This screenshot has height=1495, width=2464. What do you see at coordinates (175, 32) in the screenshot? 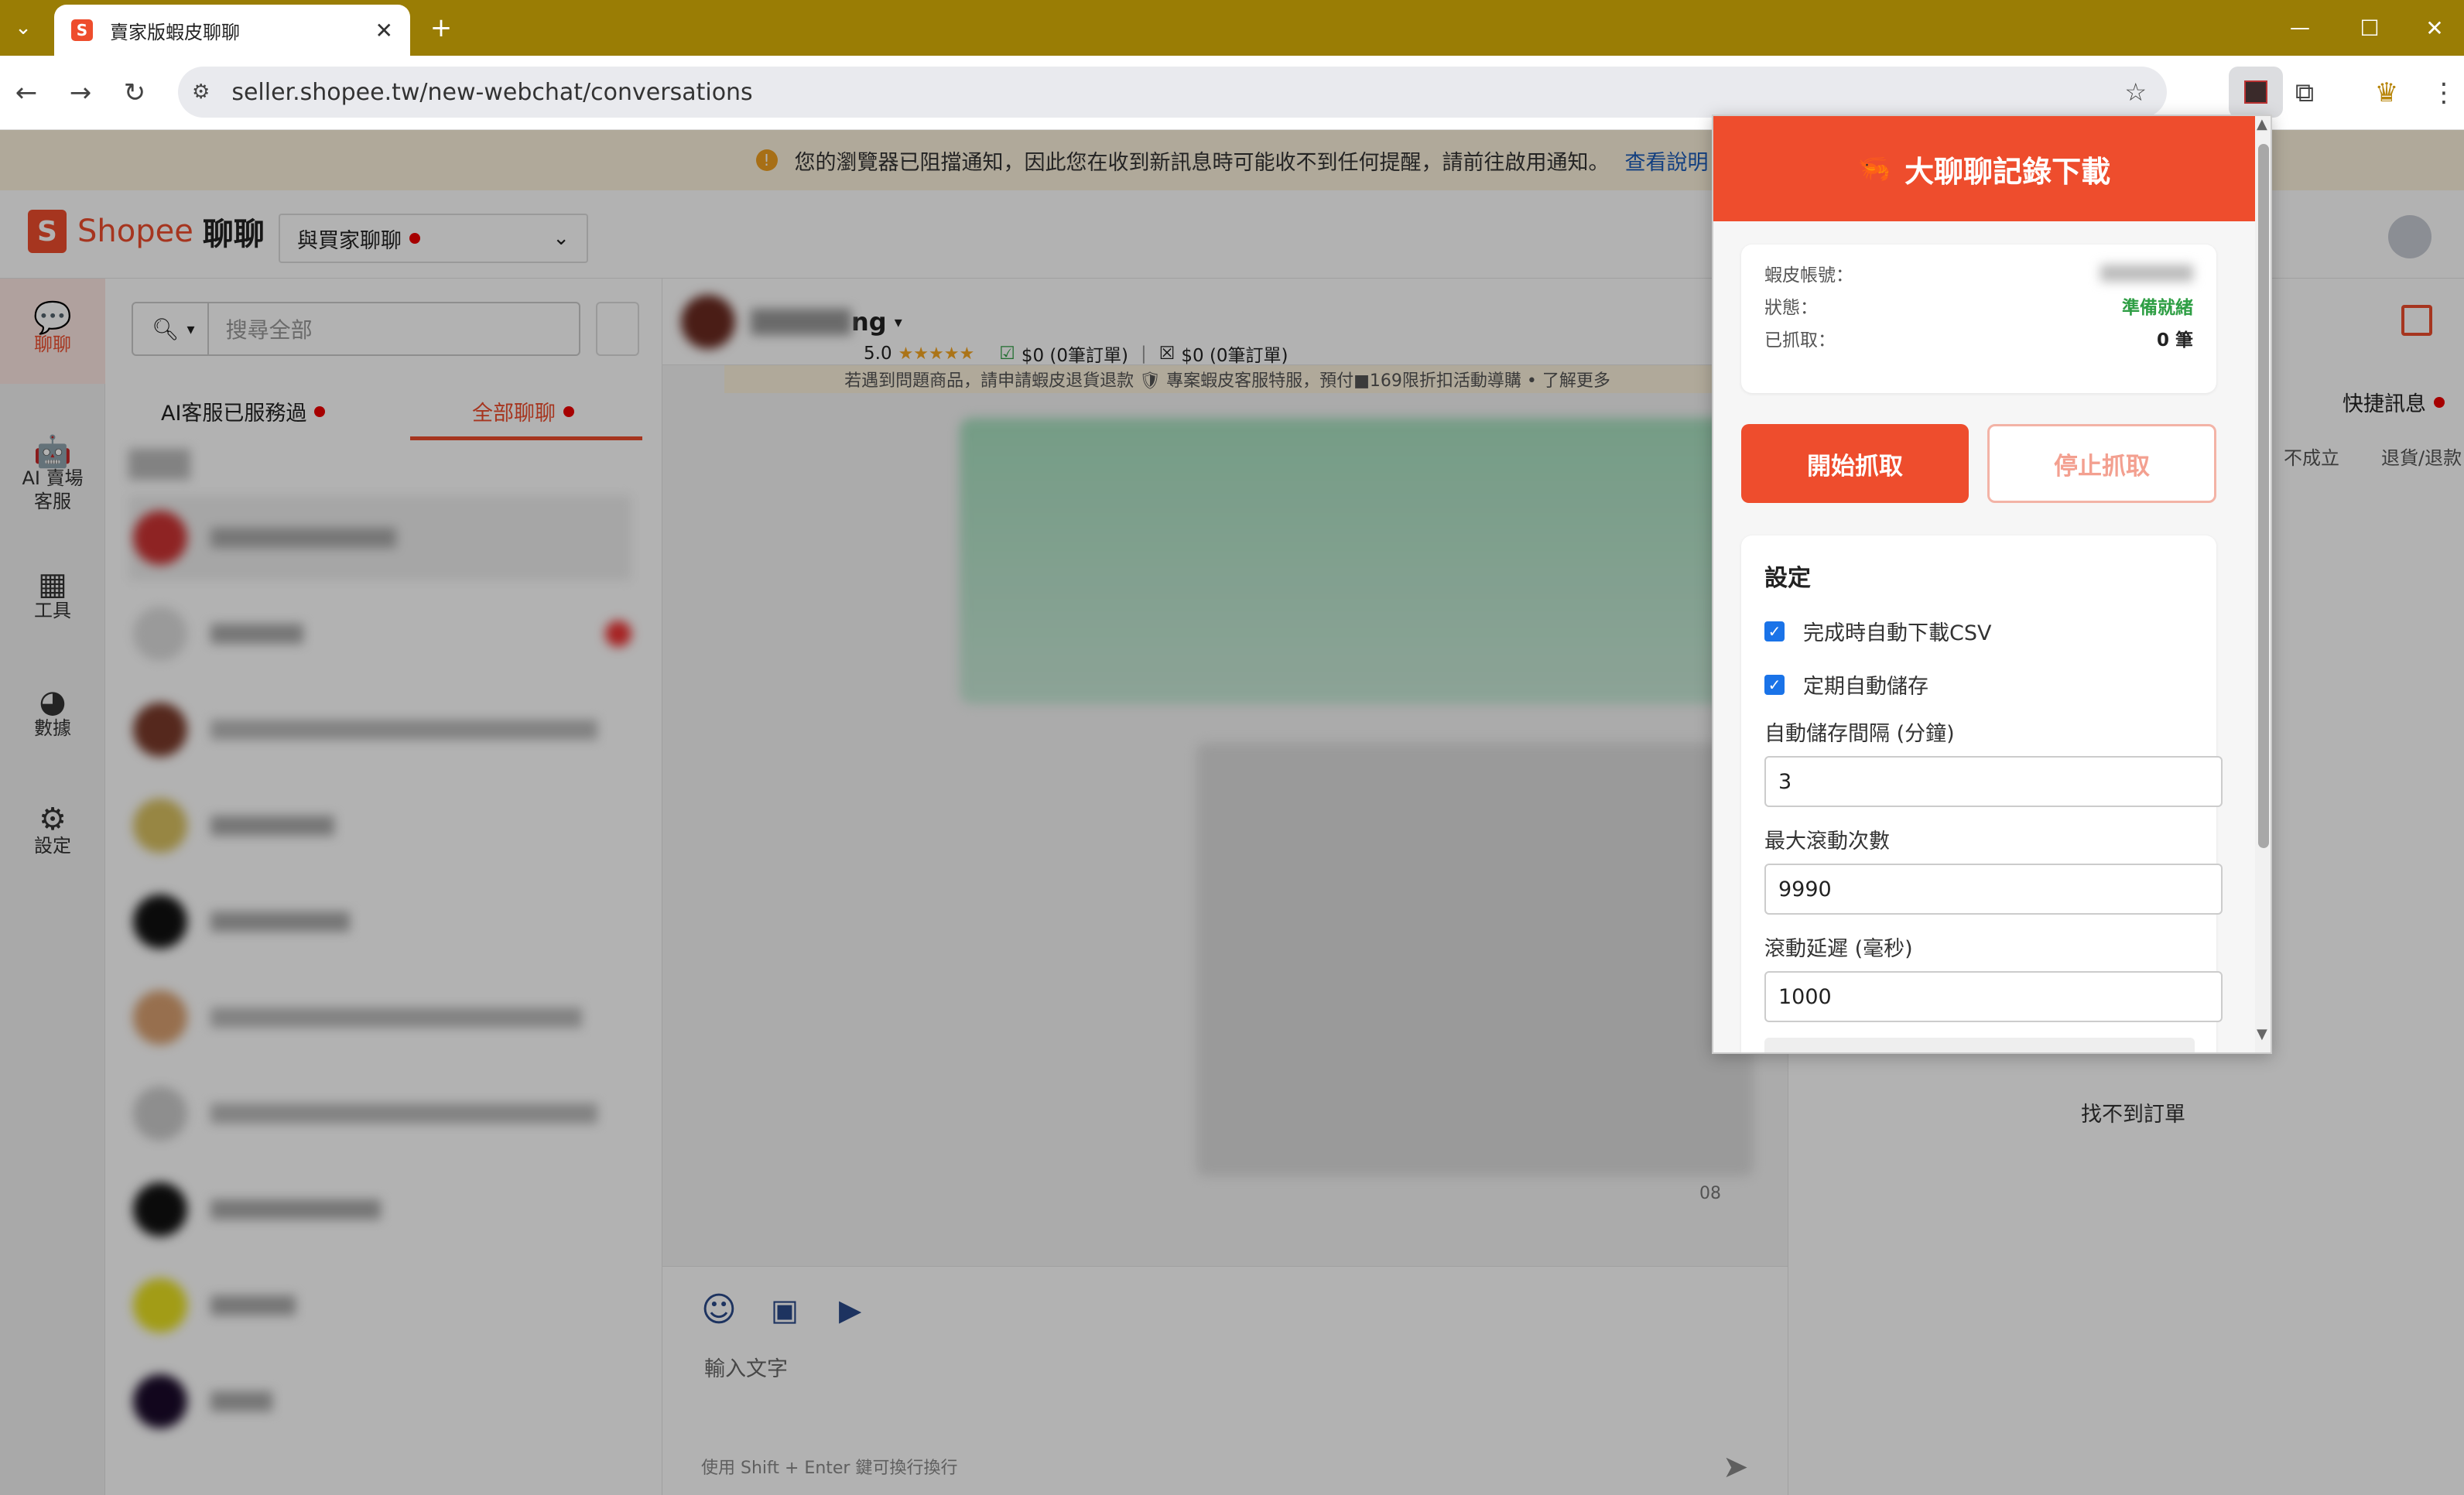
I see `tab-title: 賣家版蝦皮聊聊` at bounding box center [175, 32].